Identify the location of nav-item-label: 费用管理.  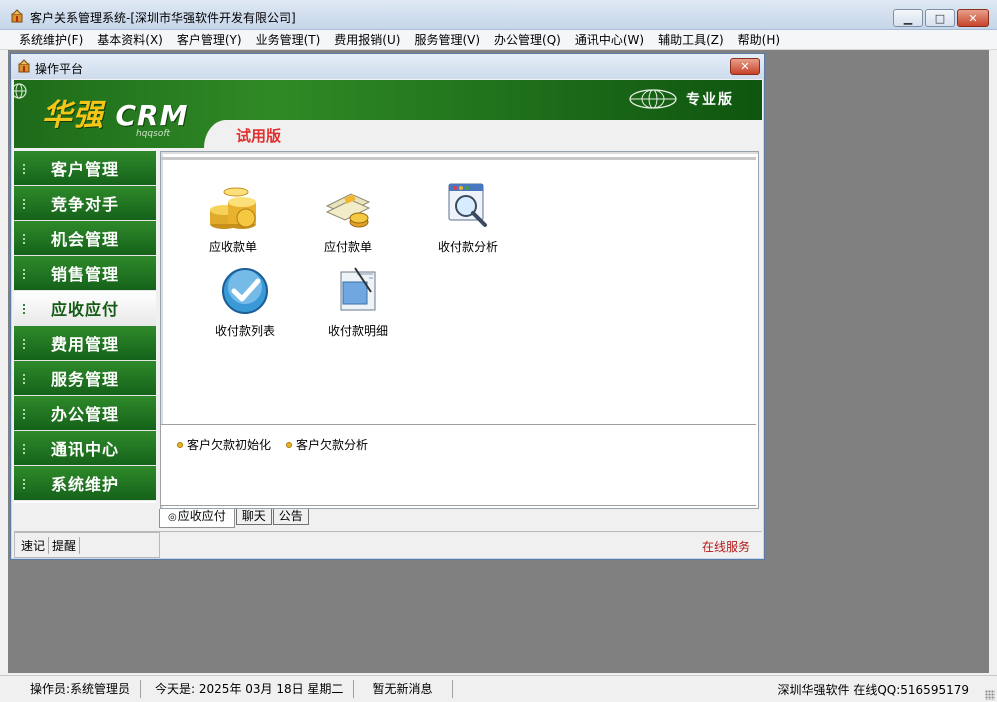
(84, 344).